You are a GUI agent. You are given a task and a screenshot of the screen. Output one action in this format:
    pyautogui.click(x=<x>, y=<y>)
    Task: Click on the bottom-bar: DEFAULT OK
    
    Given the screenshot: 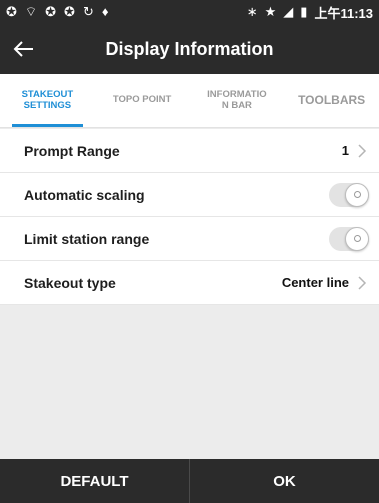 What is the action you would take?
    pyautogui.click(x=189, y=481)
    